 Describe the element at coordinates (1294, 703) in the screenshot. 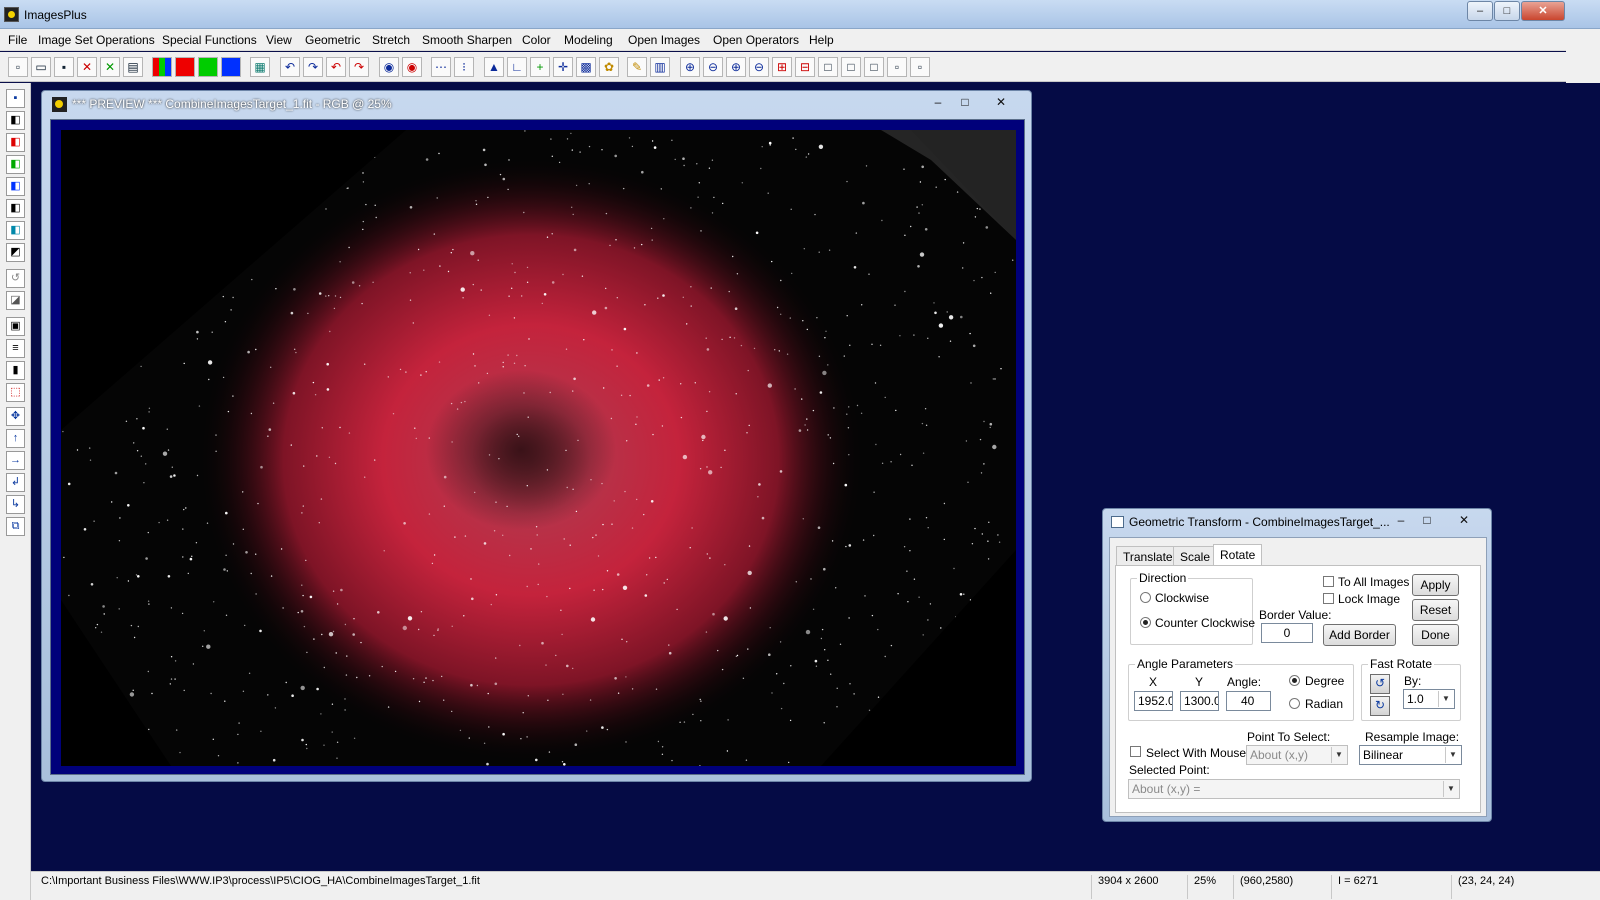

I see `radian-radio` at that location.